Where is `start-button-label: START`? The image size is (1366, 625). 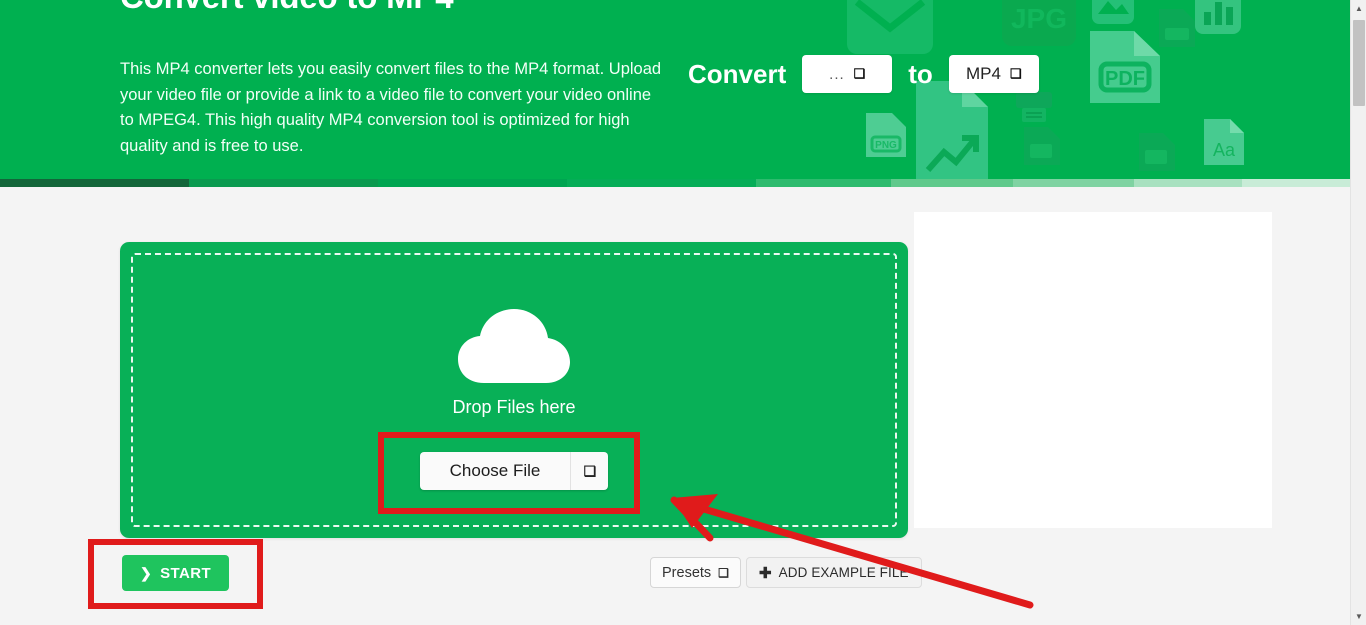 start-button-label: START is located at coordinates (186, 573).